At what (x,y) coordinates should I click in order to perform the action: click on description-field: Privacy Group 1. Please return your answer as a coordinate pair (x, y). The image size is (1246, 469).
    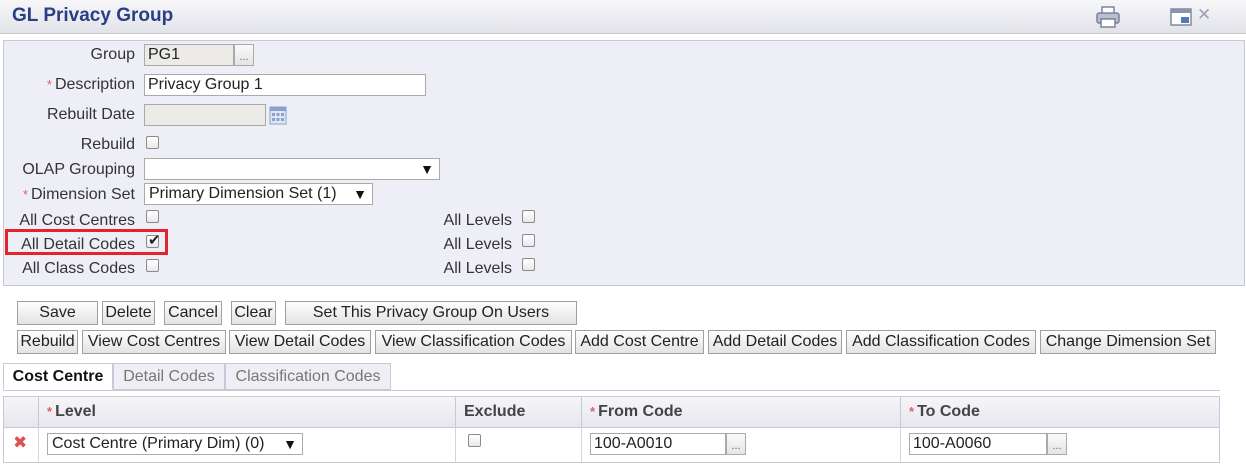
    Looking at the image, I should click on (285, 85).